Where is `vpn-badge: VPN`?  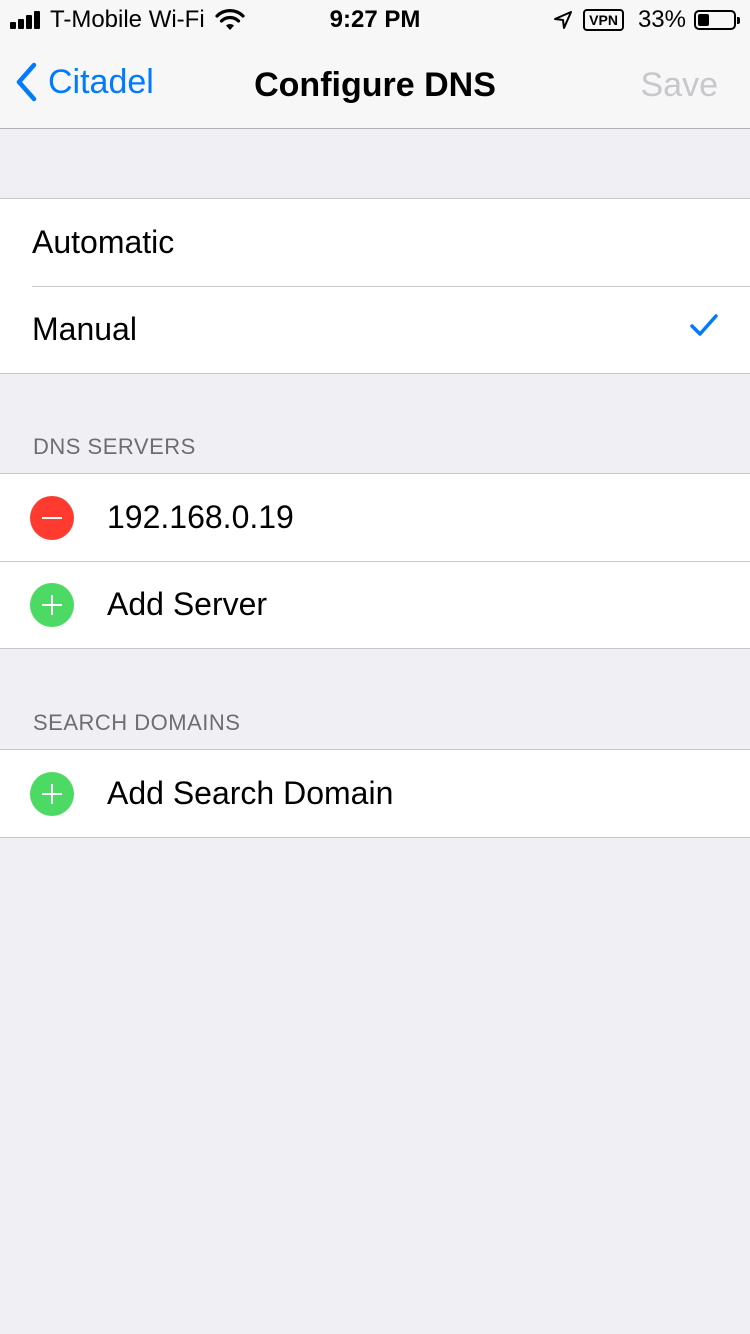
vpn-badge: VPN is located at coordinates (603, 20).